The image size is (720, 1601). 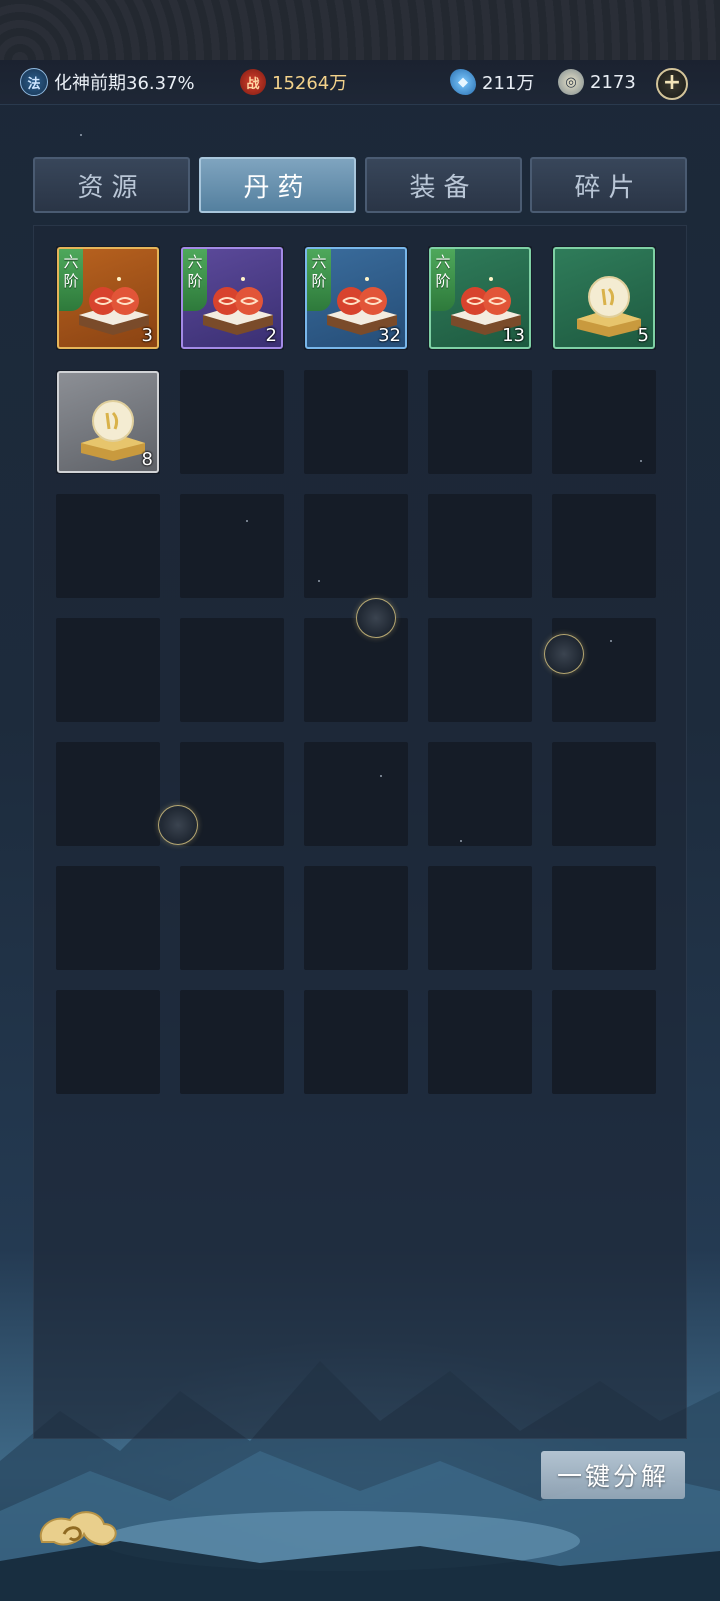 I want to click on pearl-item: 8, so click(x=108, y=422).